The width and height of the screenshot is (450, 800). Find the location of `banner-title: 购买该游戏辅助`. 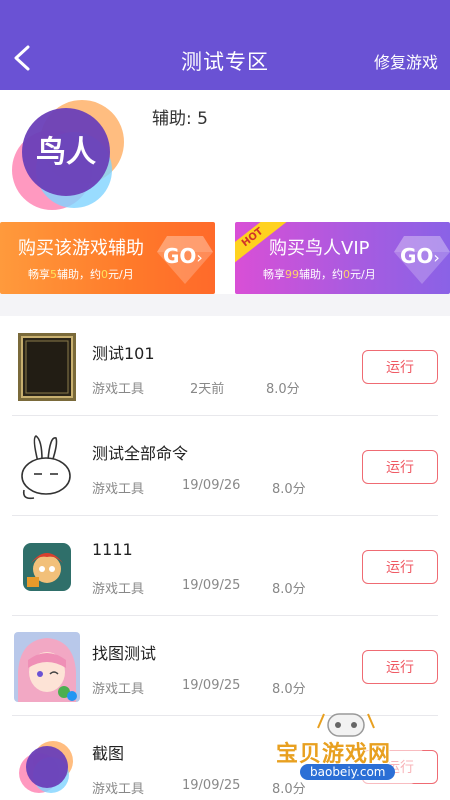

banner-title: 购买该游戏辅助 is located at coordinates (81, 248).